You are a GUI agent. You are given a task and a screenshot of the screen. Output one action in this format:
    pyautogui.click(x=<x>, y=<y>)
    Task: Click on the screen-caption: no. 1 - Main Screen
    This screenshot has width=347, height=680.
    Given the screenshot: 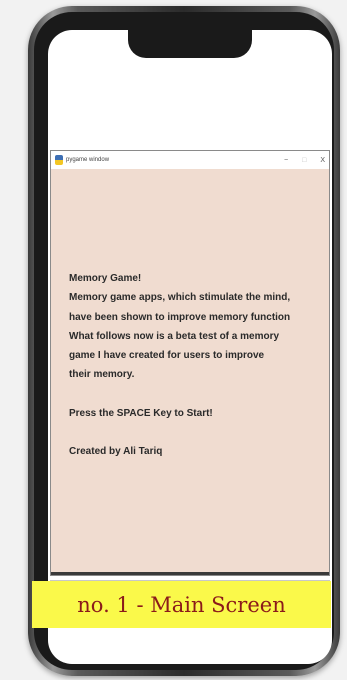 What is the action you would take?
    pyautogui.click(x=181, y=604)
    